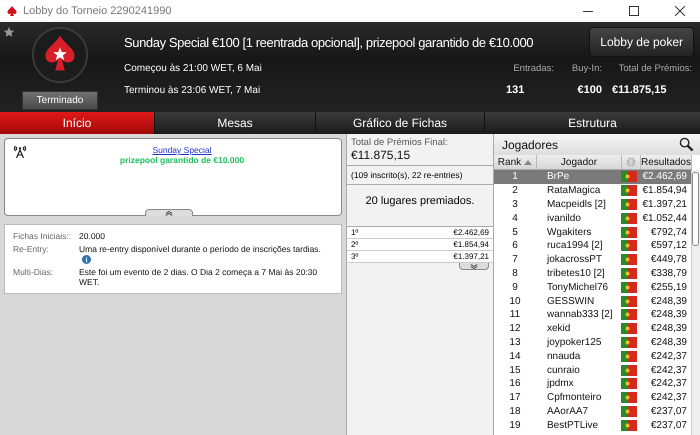 This screenshot has height=435, width=700. I want to click on player-row: 10 GESSWIN €248,39, so click(592, 301).